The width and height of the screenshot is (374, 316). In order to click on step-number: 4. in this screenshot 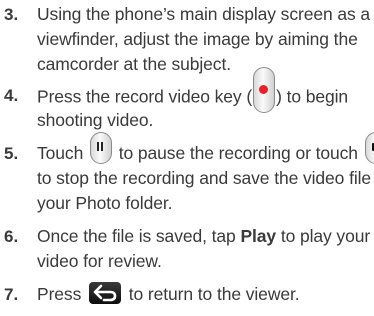, I will do `click(11, 95)`.